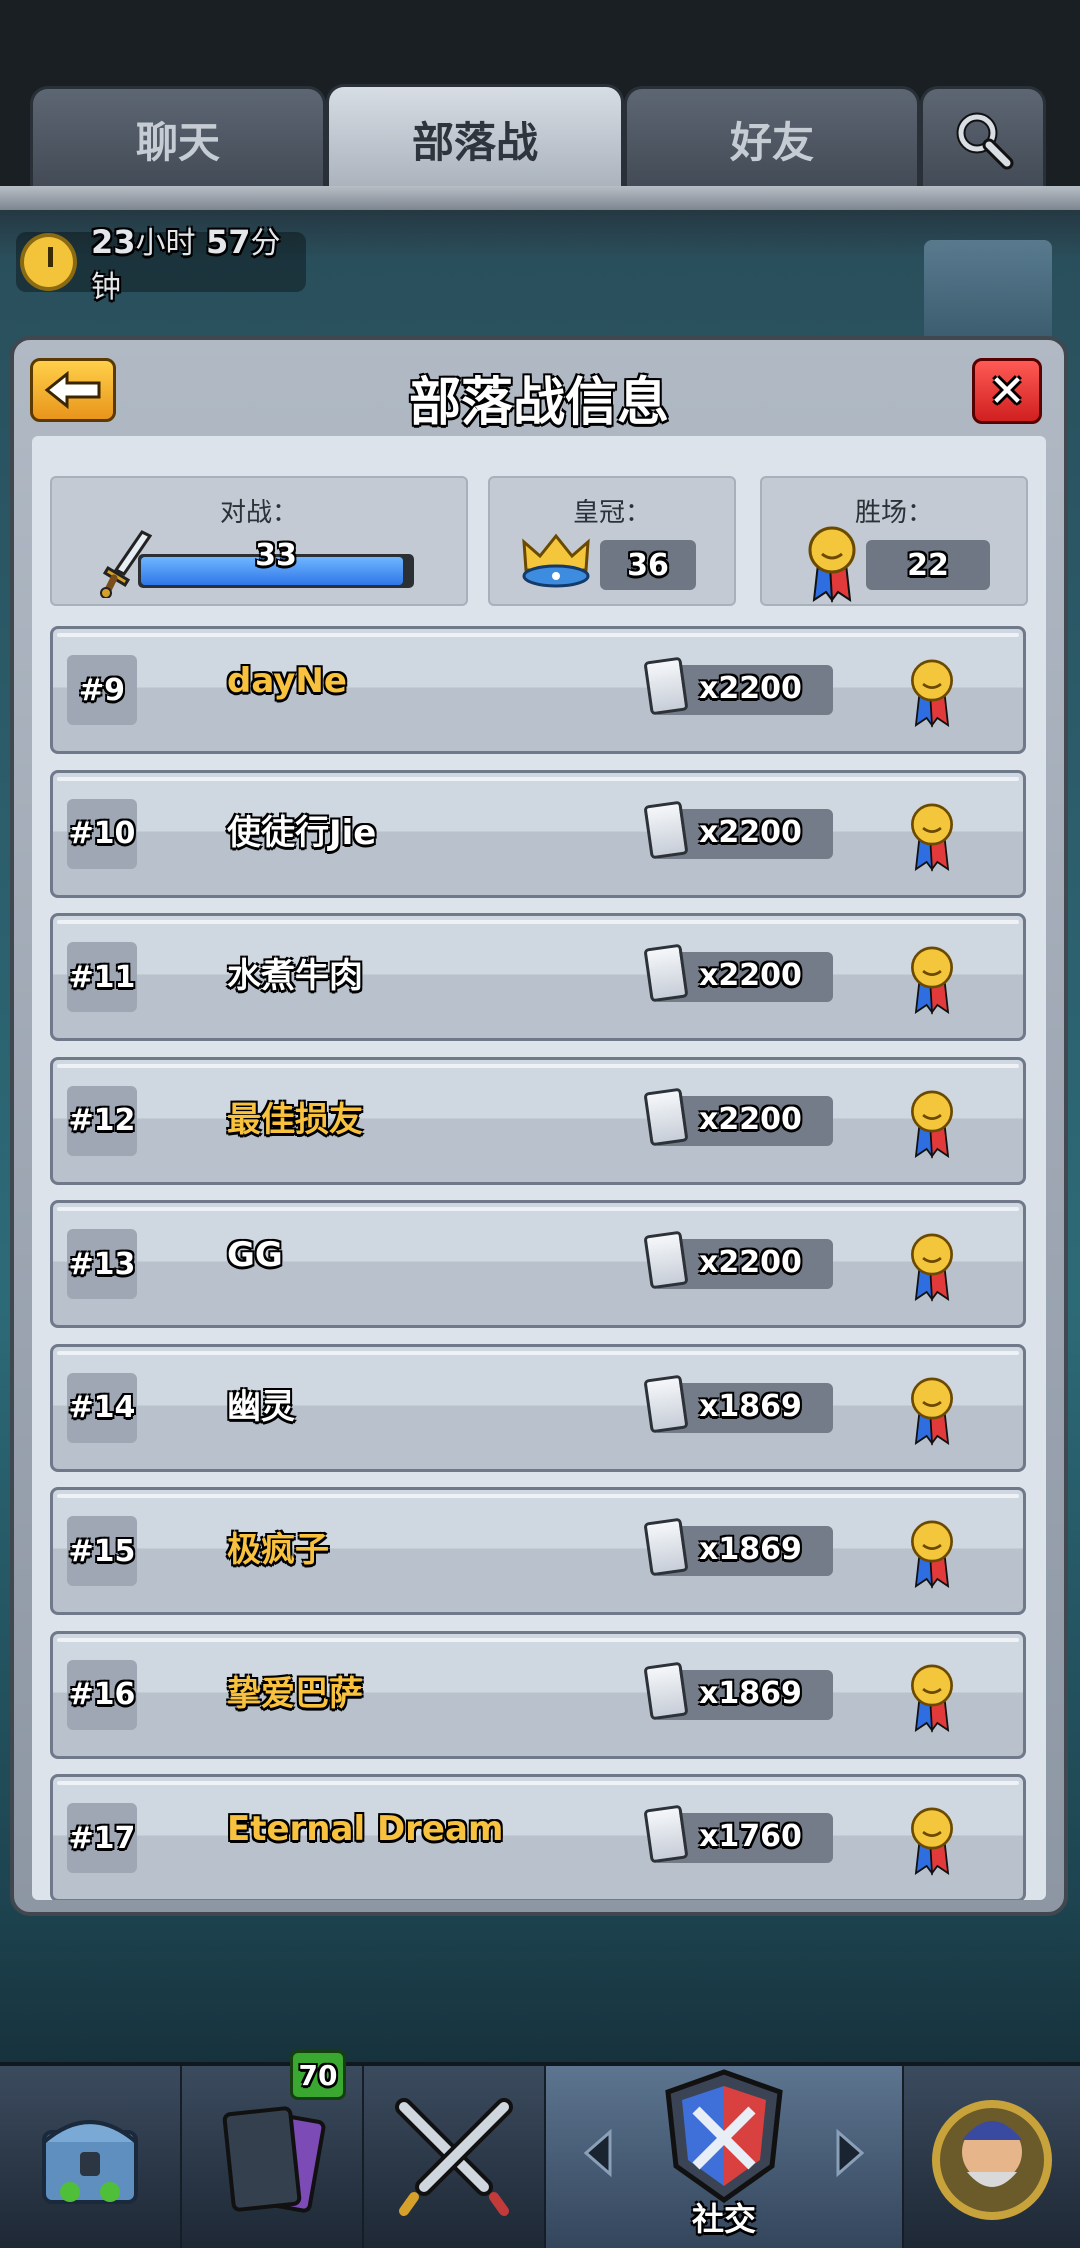 The height and width of the screenshot is (2248, 1080). What do you see at coordinates (102, 1407) in the screenshot?
I see `rank-badge: #14` at bounding box center [102, 1407].